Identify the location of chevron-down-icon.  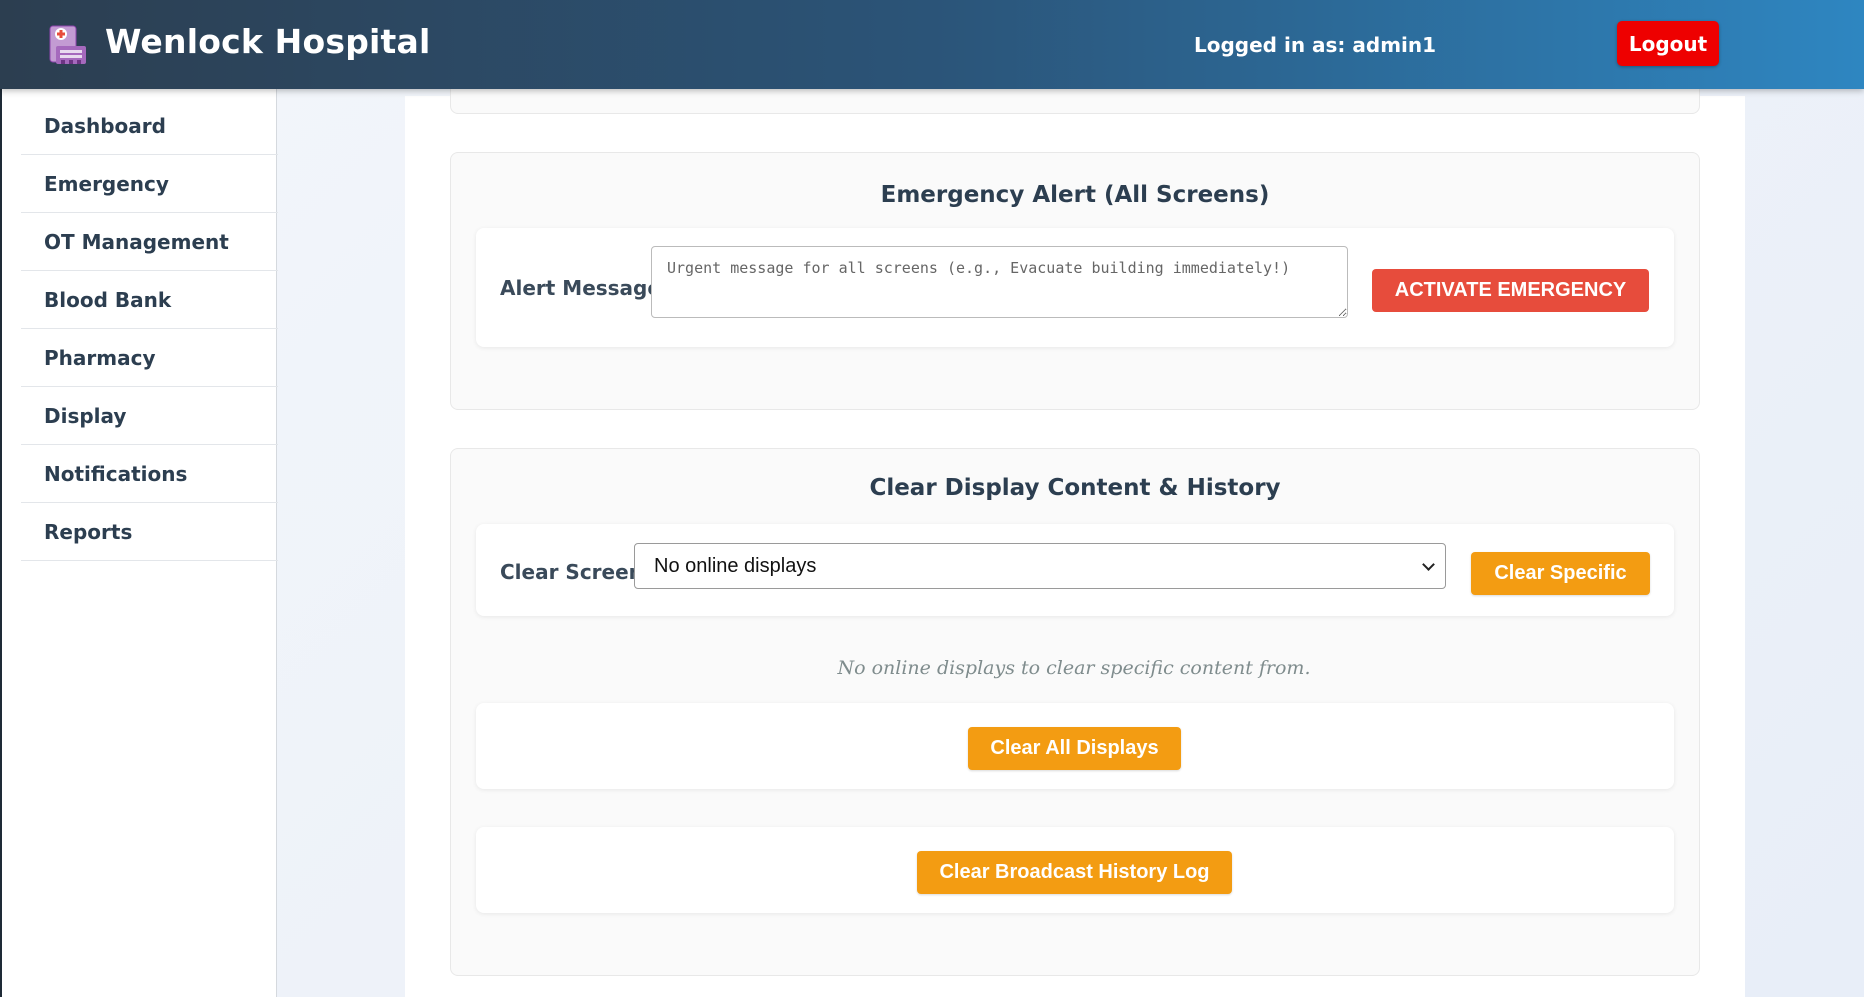
(1428, 564).